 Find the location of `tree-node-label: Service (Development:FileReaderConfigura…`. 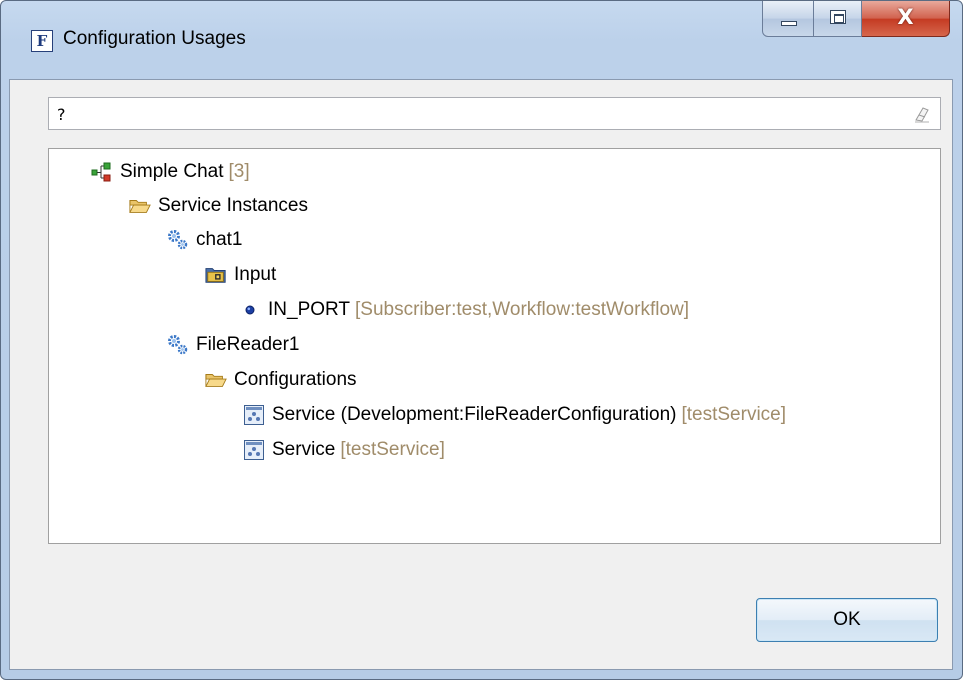

tree-node-label: Service (Development:FileReaderConfigura… is located at coordinates (474, 414).